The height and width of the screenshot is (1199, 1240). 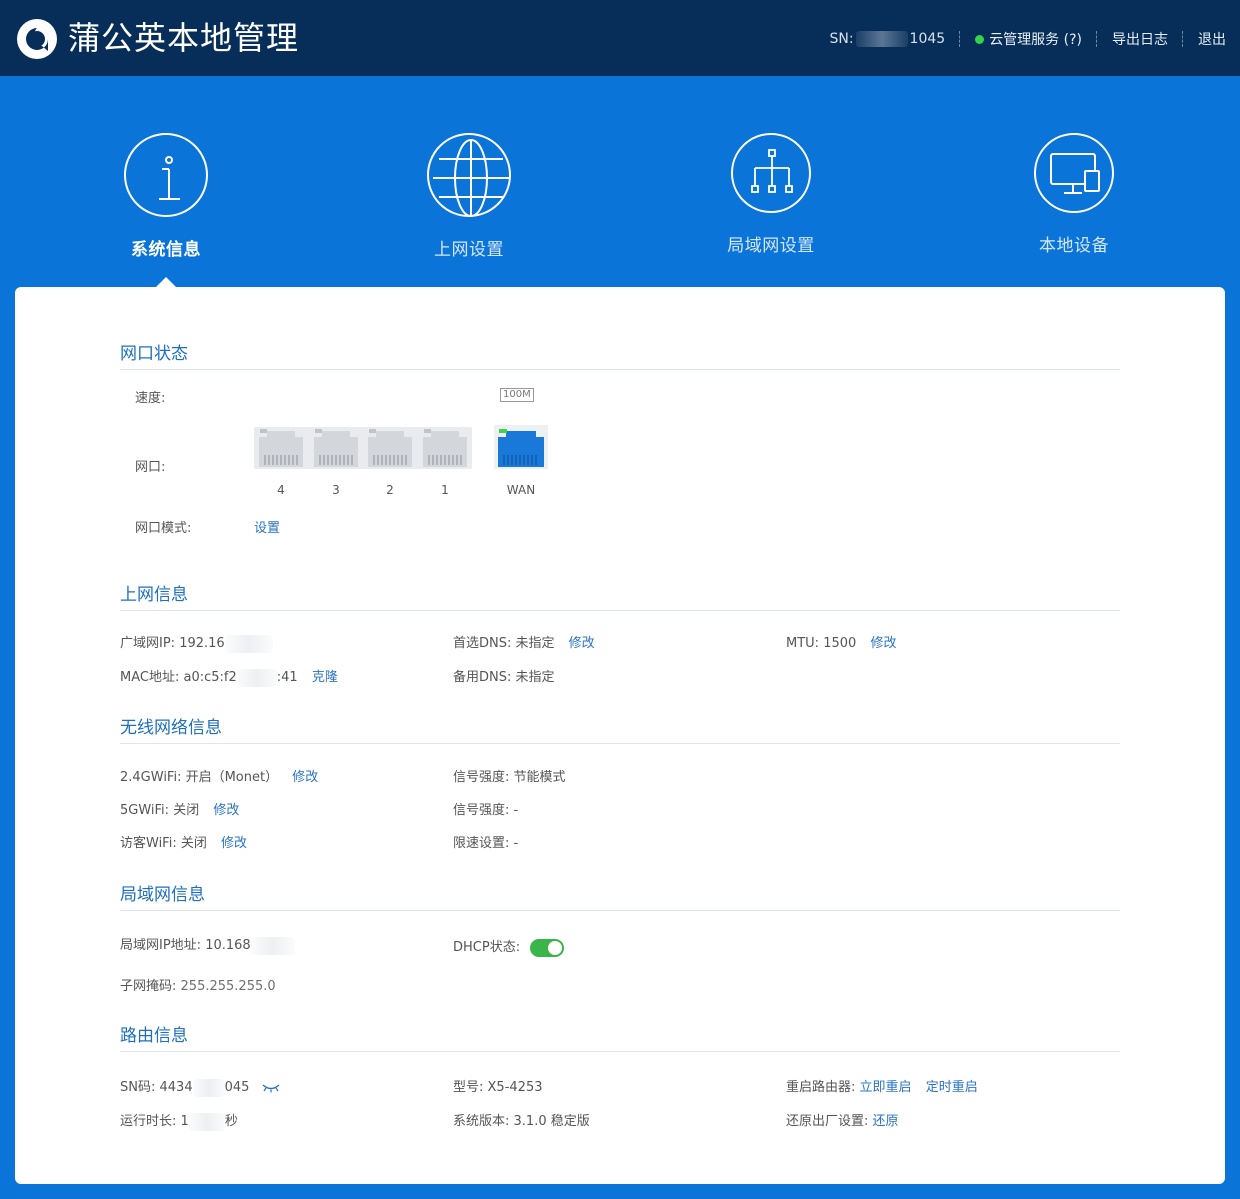 I want to click on speed-limit-row: 限速设置: -, so click(x=485, y=841).